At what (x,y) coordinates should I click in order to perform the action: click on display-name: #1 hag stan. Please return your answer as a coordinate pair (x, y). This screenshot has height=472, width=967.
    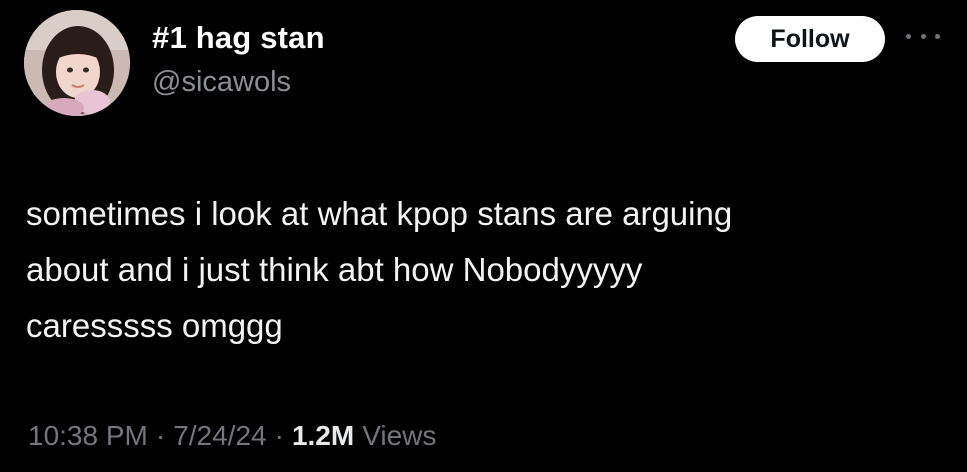
    Looking at the image, I should click on (238, 38).